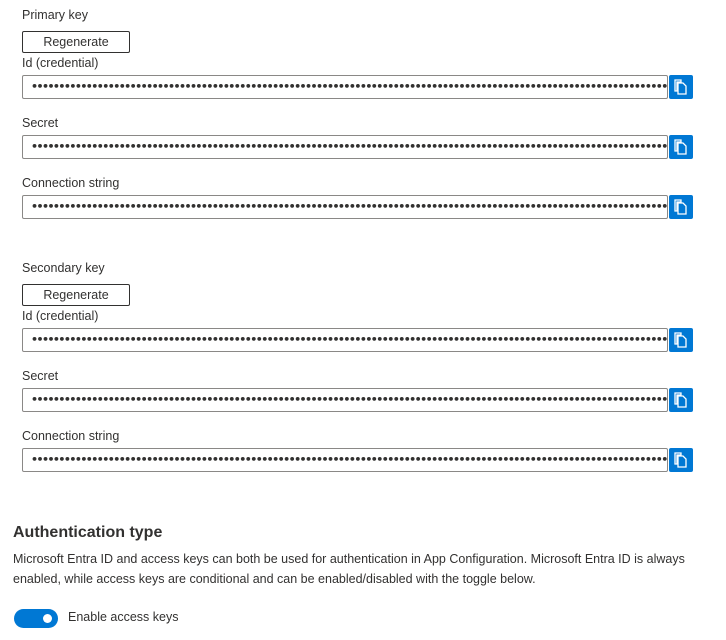  Describe the element at coordinates (60, 63) in the screenshot. I see `primary-id-label: Id (credential)` at that location.